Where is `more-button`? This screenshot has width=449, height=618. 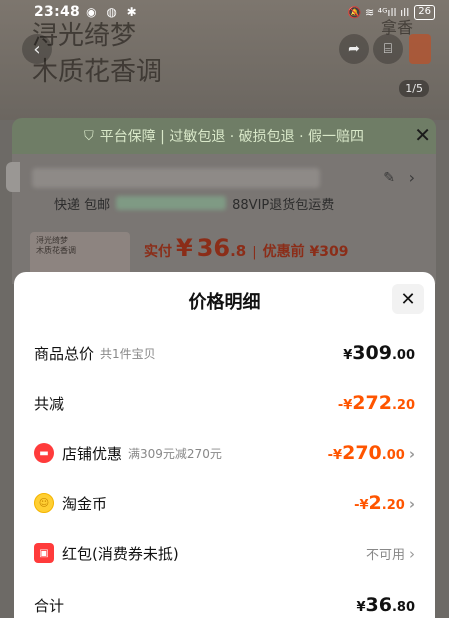 more-button is located at coordinates (420, 49).